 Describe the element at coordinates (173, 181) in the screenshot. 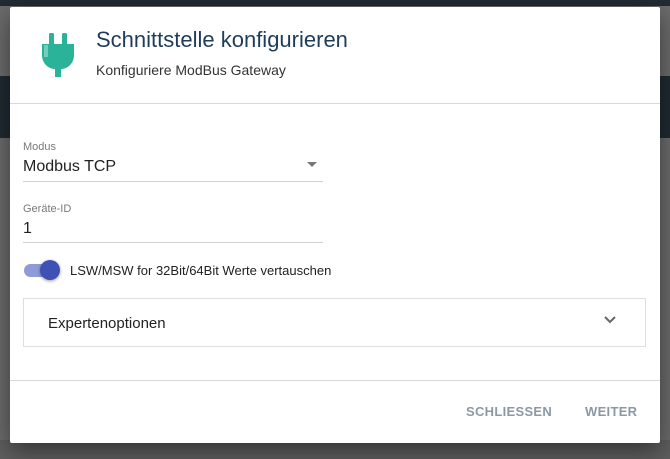

I see `modus-underline` at that location.